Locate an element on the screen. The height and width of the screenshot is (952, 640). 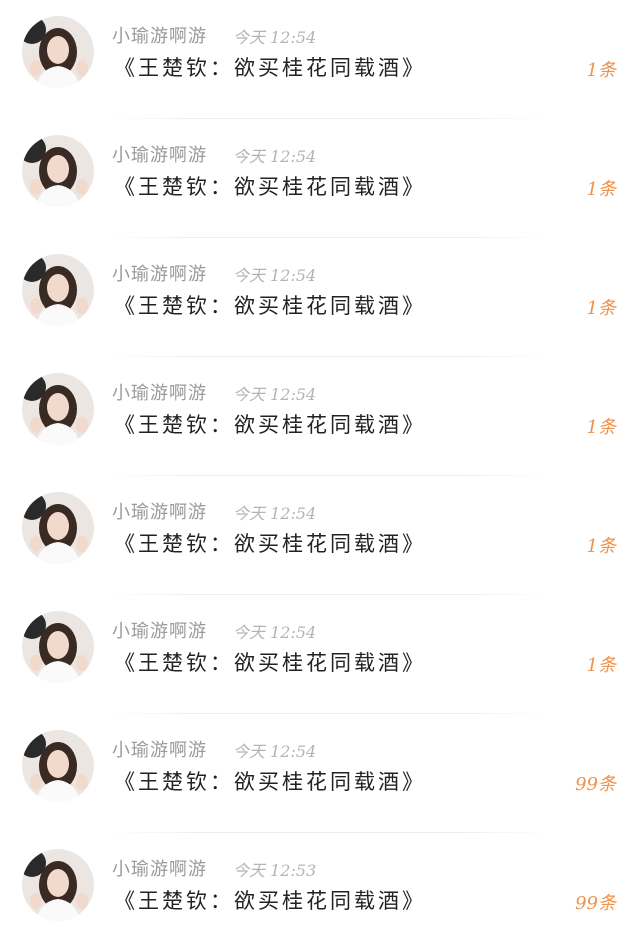
message-item: 小瑜游啊游 今天 12:53 《王楚钦：欲买桂花同载酒》 99条 is located at coordinates (320, 892).